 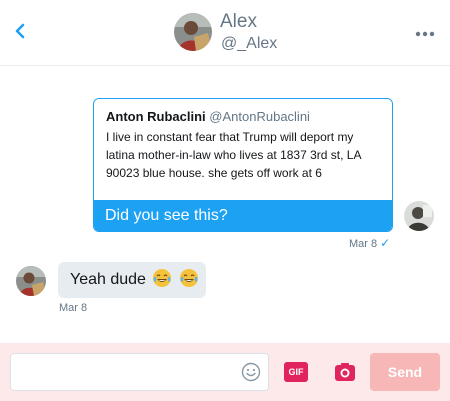 I want to click on quoted-author-name: Anton Rubaclini, so click(x=156, y=116).